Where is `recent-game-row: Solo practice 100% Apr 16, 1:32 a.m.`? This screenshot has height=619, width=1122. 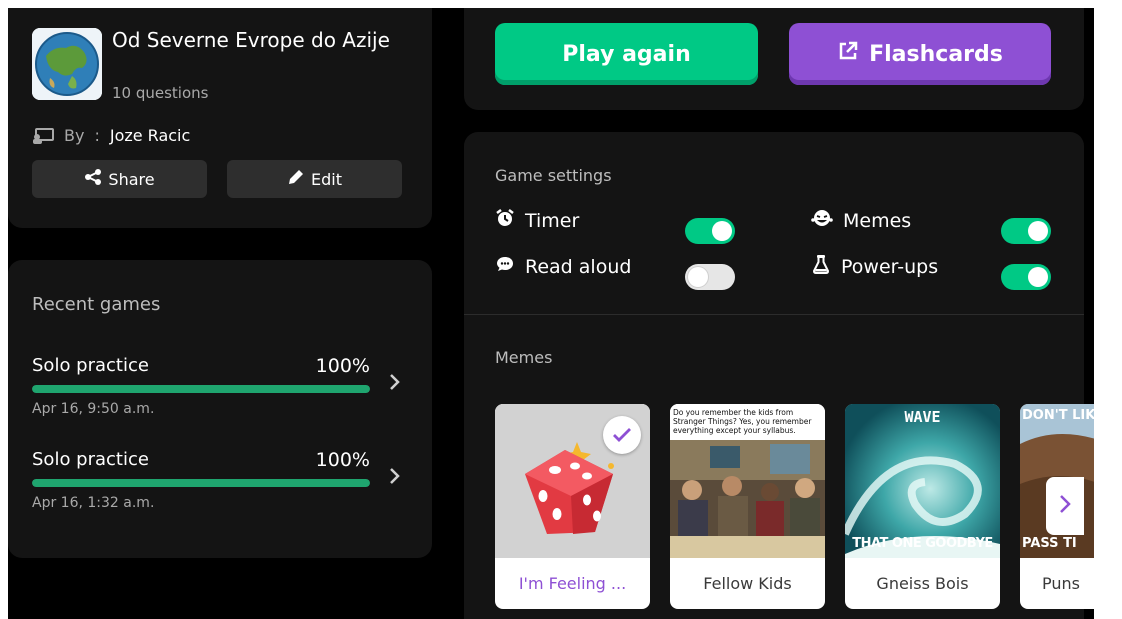 recent-game-row: Solo practice 100% Apr 16, 1:32 a.m. is located at coordinates (220, 489).